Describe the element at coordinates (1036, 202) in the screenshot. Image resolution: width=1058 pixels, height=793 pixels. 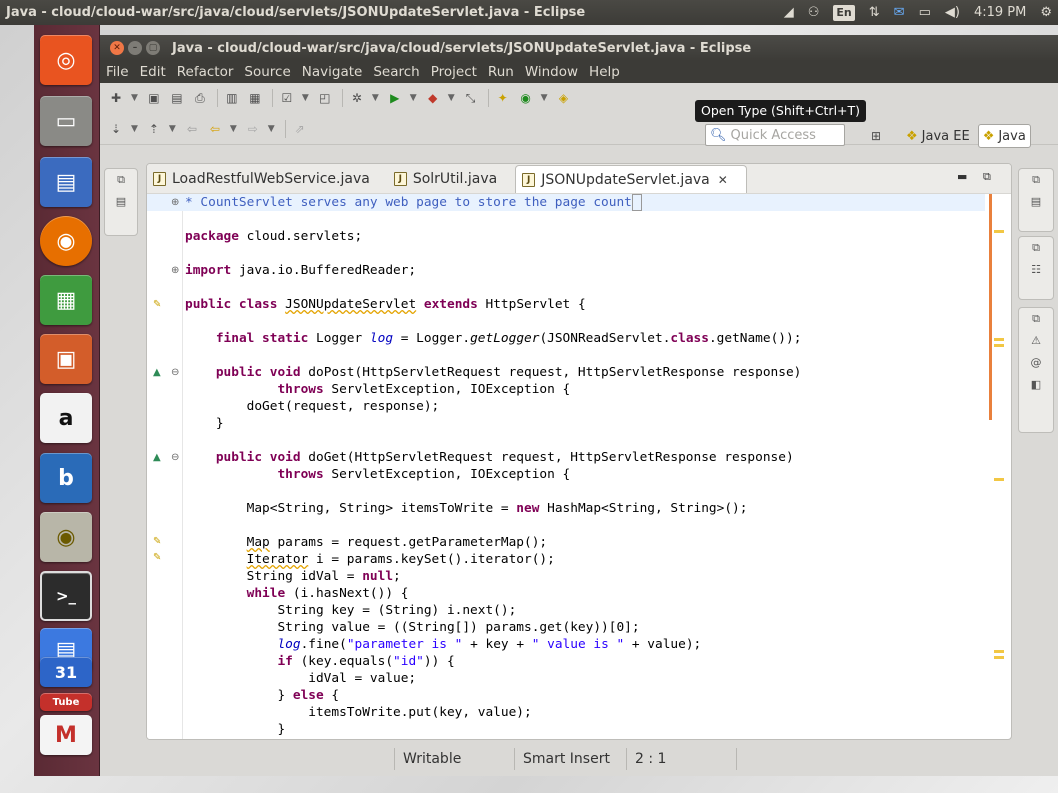
I see `task-list-icon: ▤` at that location.